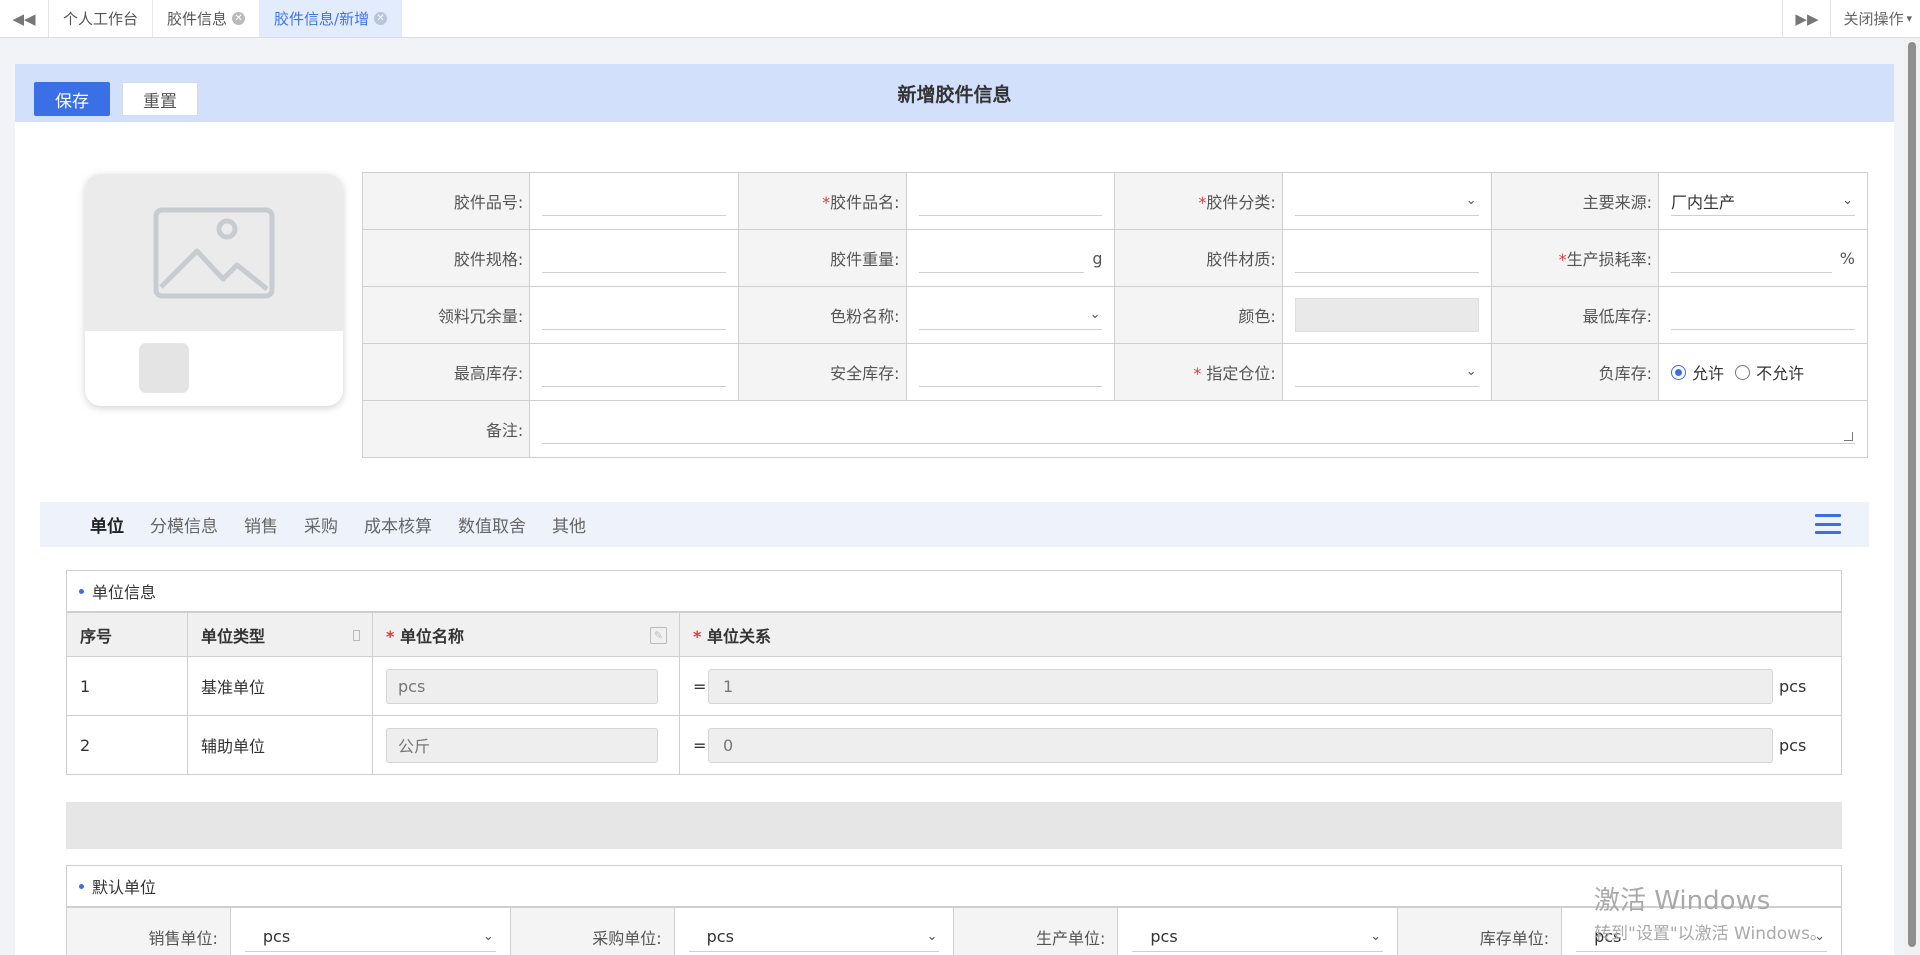  I want to click on location-select: ⌄, so click(1386, 372).